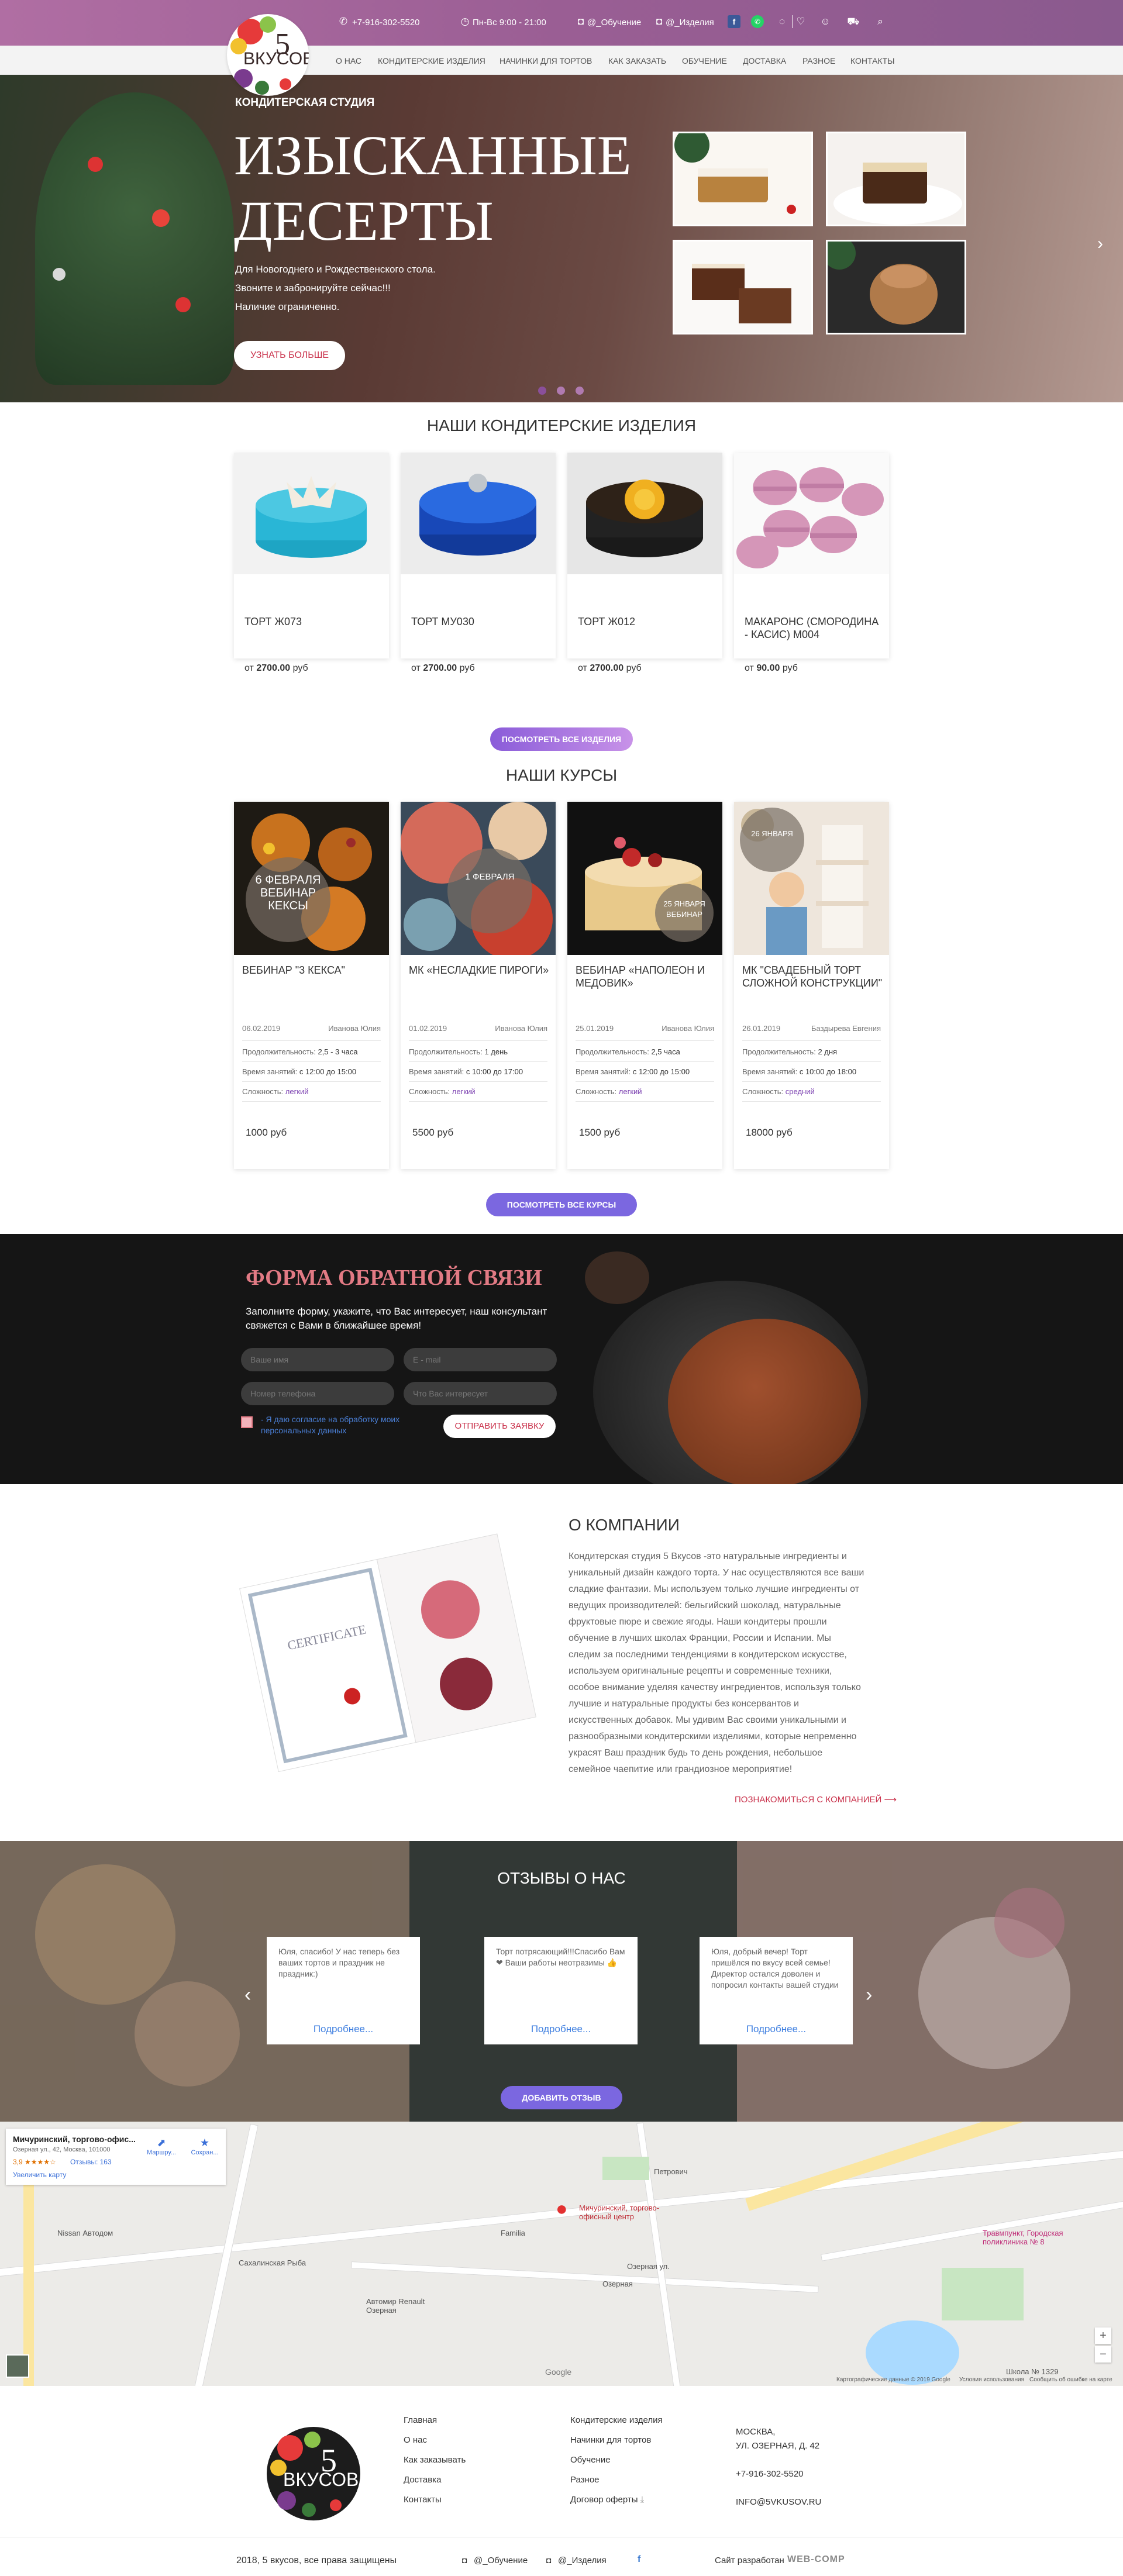 Image resolution: width=1123 pixels, height=2576 pixels. What do you see at coordinates (431, 60) in the screenshot?
I see `nav-item-confectionery: КОНДИТЕРСКИЕ ИЗДЕЛИЯ` at bounding box center [431, 60].